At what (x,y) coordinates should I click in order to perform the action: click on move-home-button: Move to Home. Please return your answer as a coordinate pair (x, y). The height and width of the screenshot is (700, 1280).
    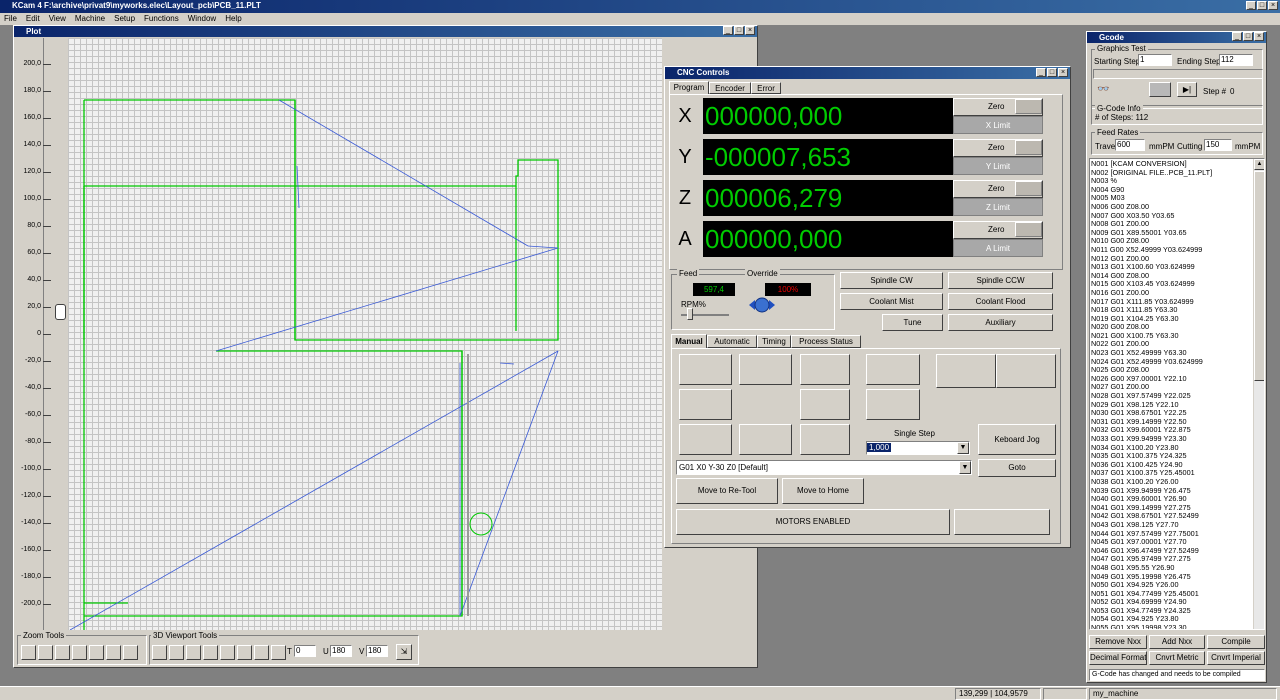
    Looking at the image, I should click on (823, 491).